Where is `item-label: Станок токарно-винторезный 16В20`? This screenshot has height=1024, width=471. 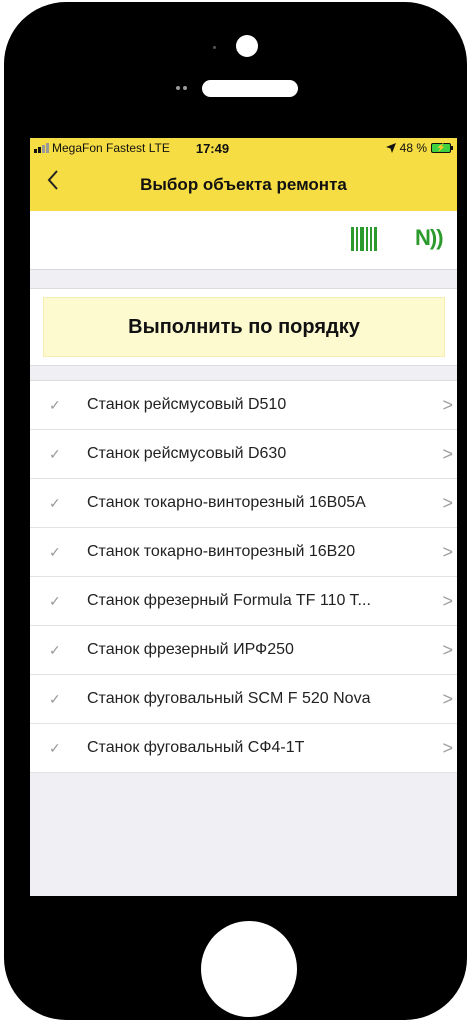 item-label: Станок токарно-винторезный 16В20 is located at coordinates (221, 551).